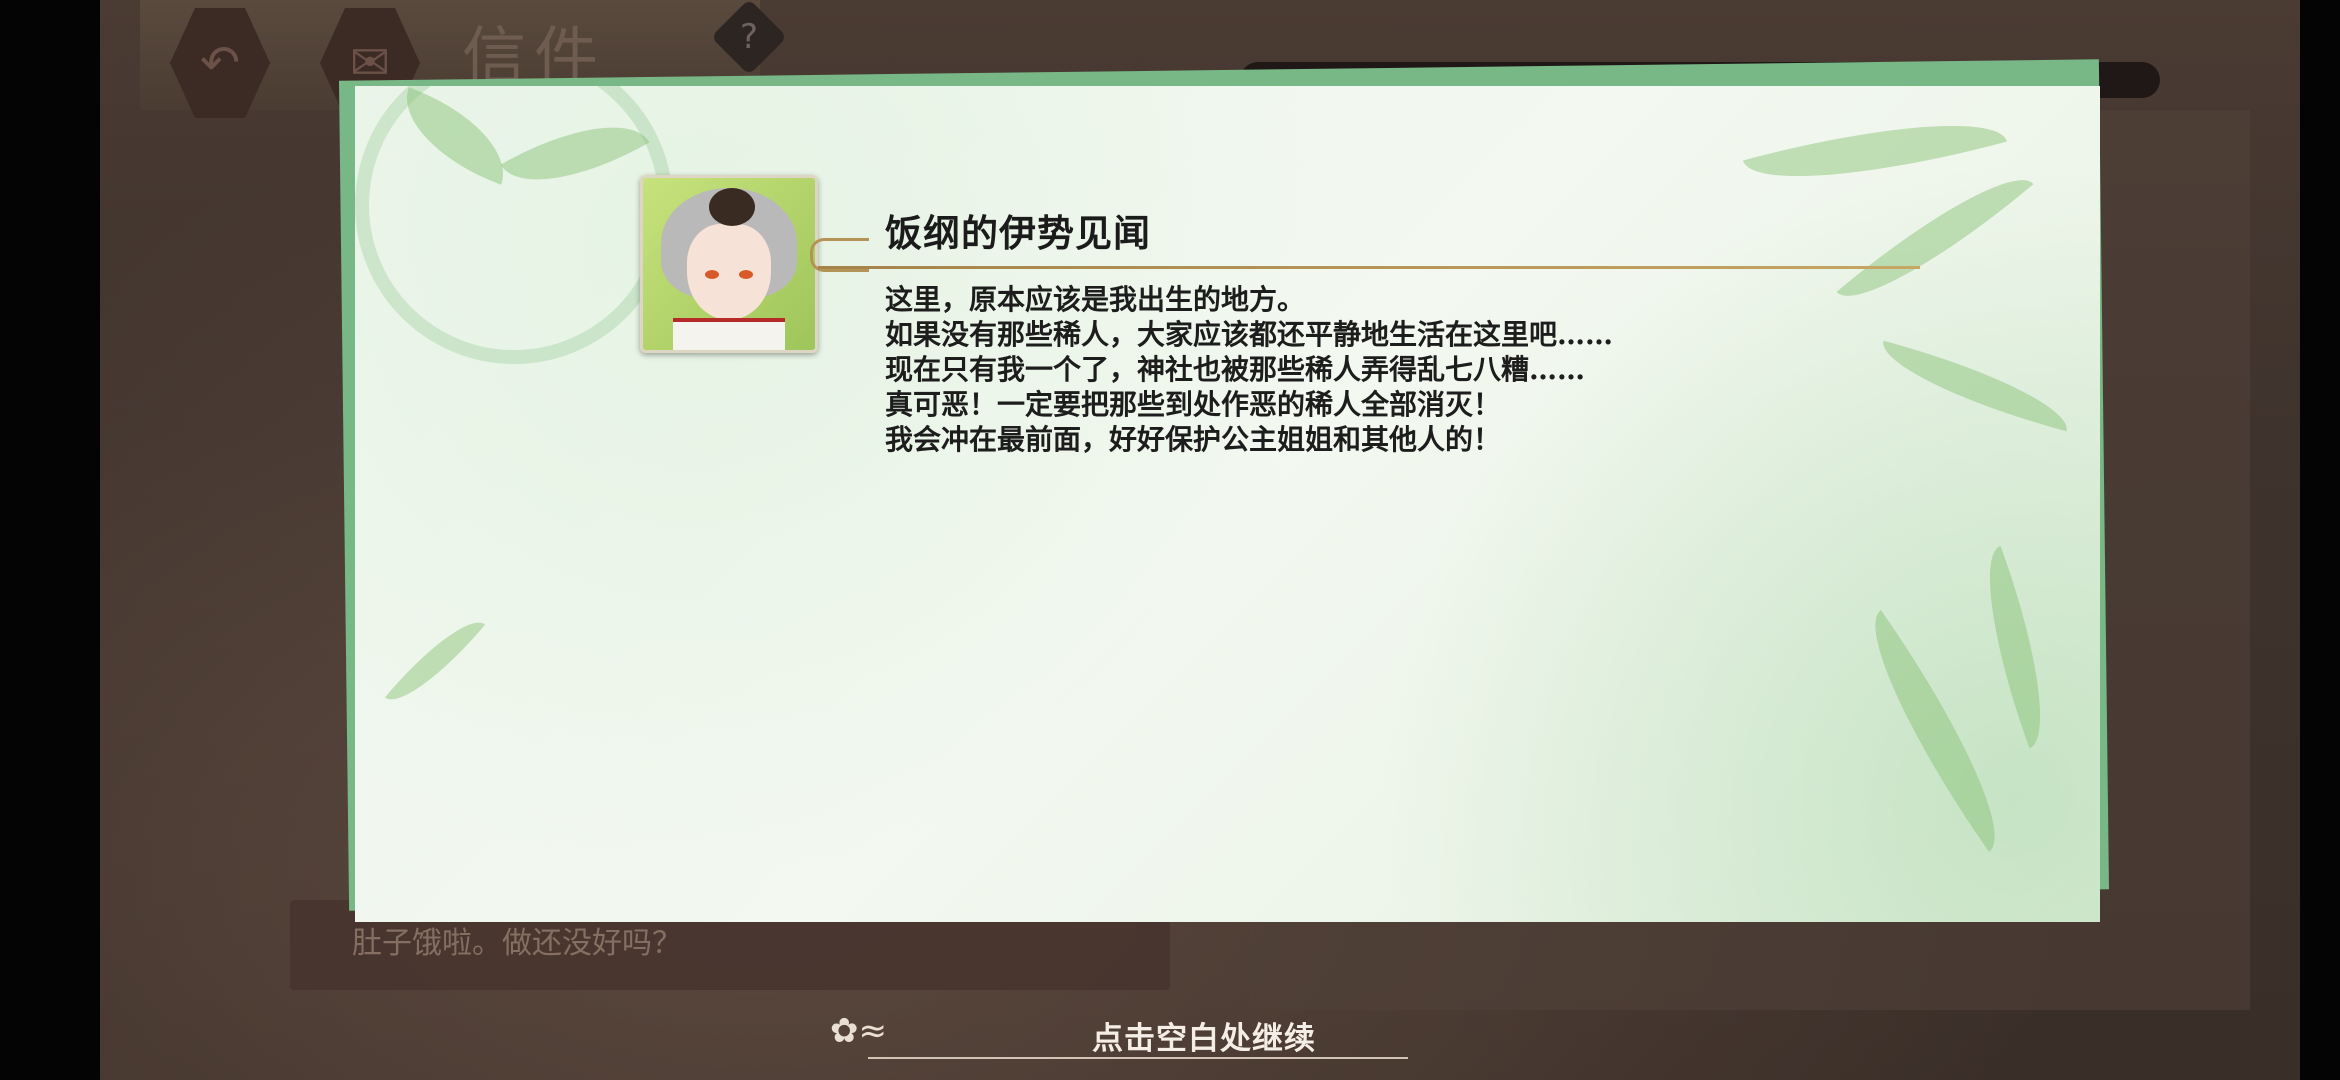  What do you see at coordinates (50, 540) in the screenshot?
I see `left-screen-edge` at bounding box center [50, 540].